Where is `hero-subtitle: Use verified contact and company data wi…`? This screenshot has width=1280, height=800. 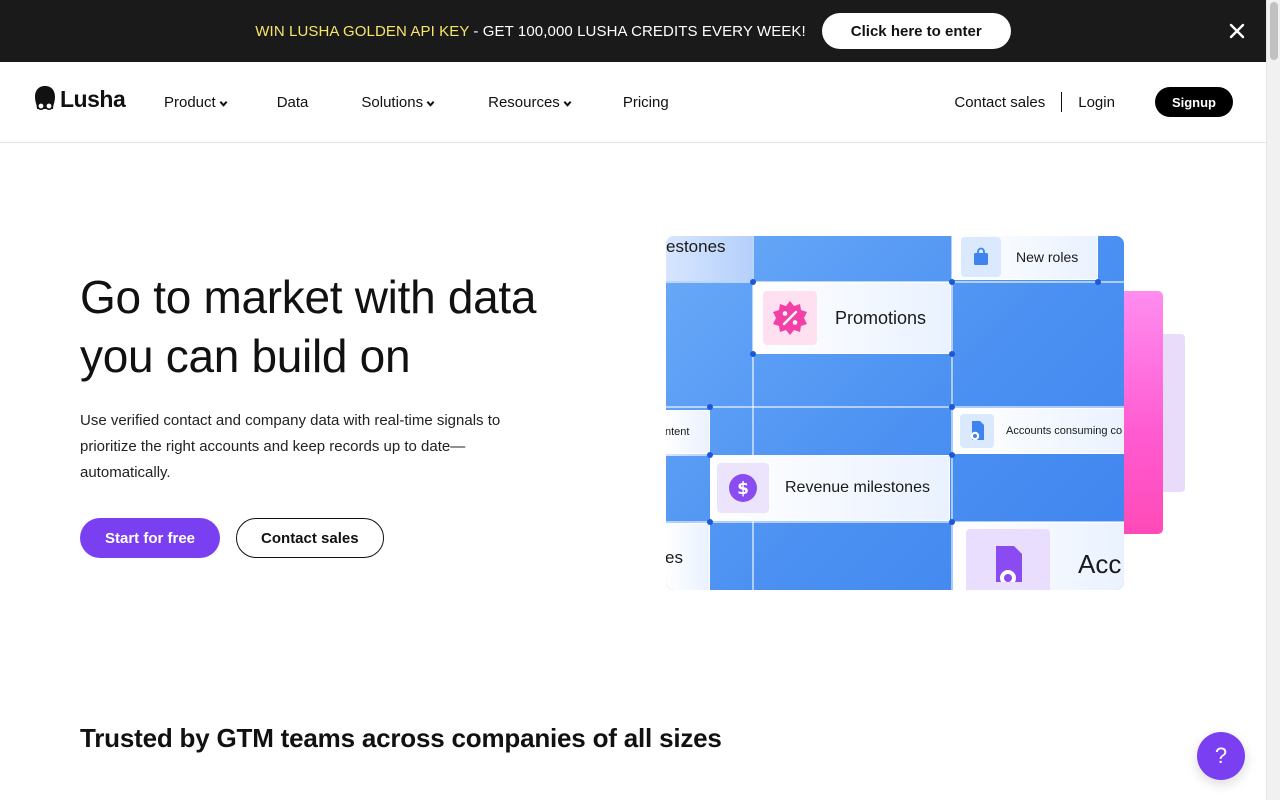
hero-subtitle: Use verified contact and company data wi… is located at coordinates (290, 446).